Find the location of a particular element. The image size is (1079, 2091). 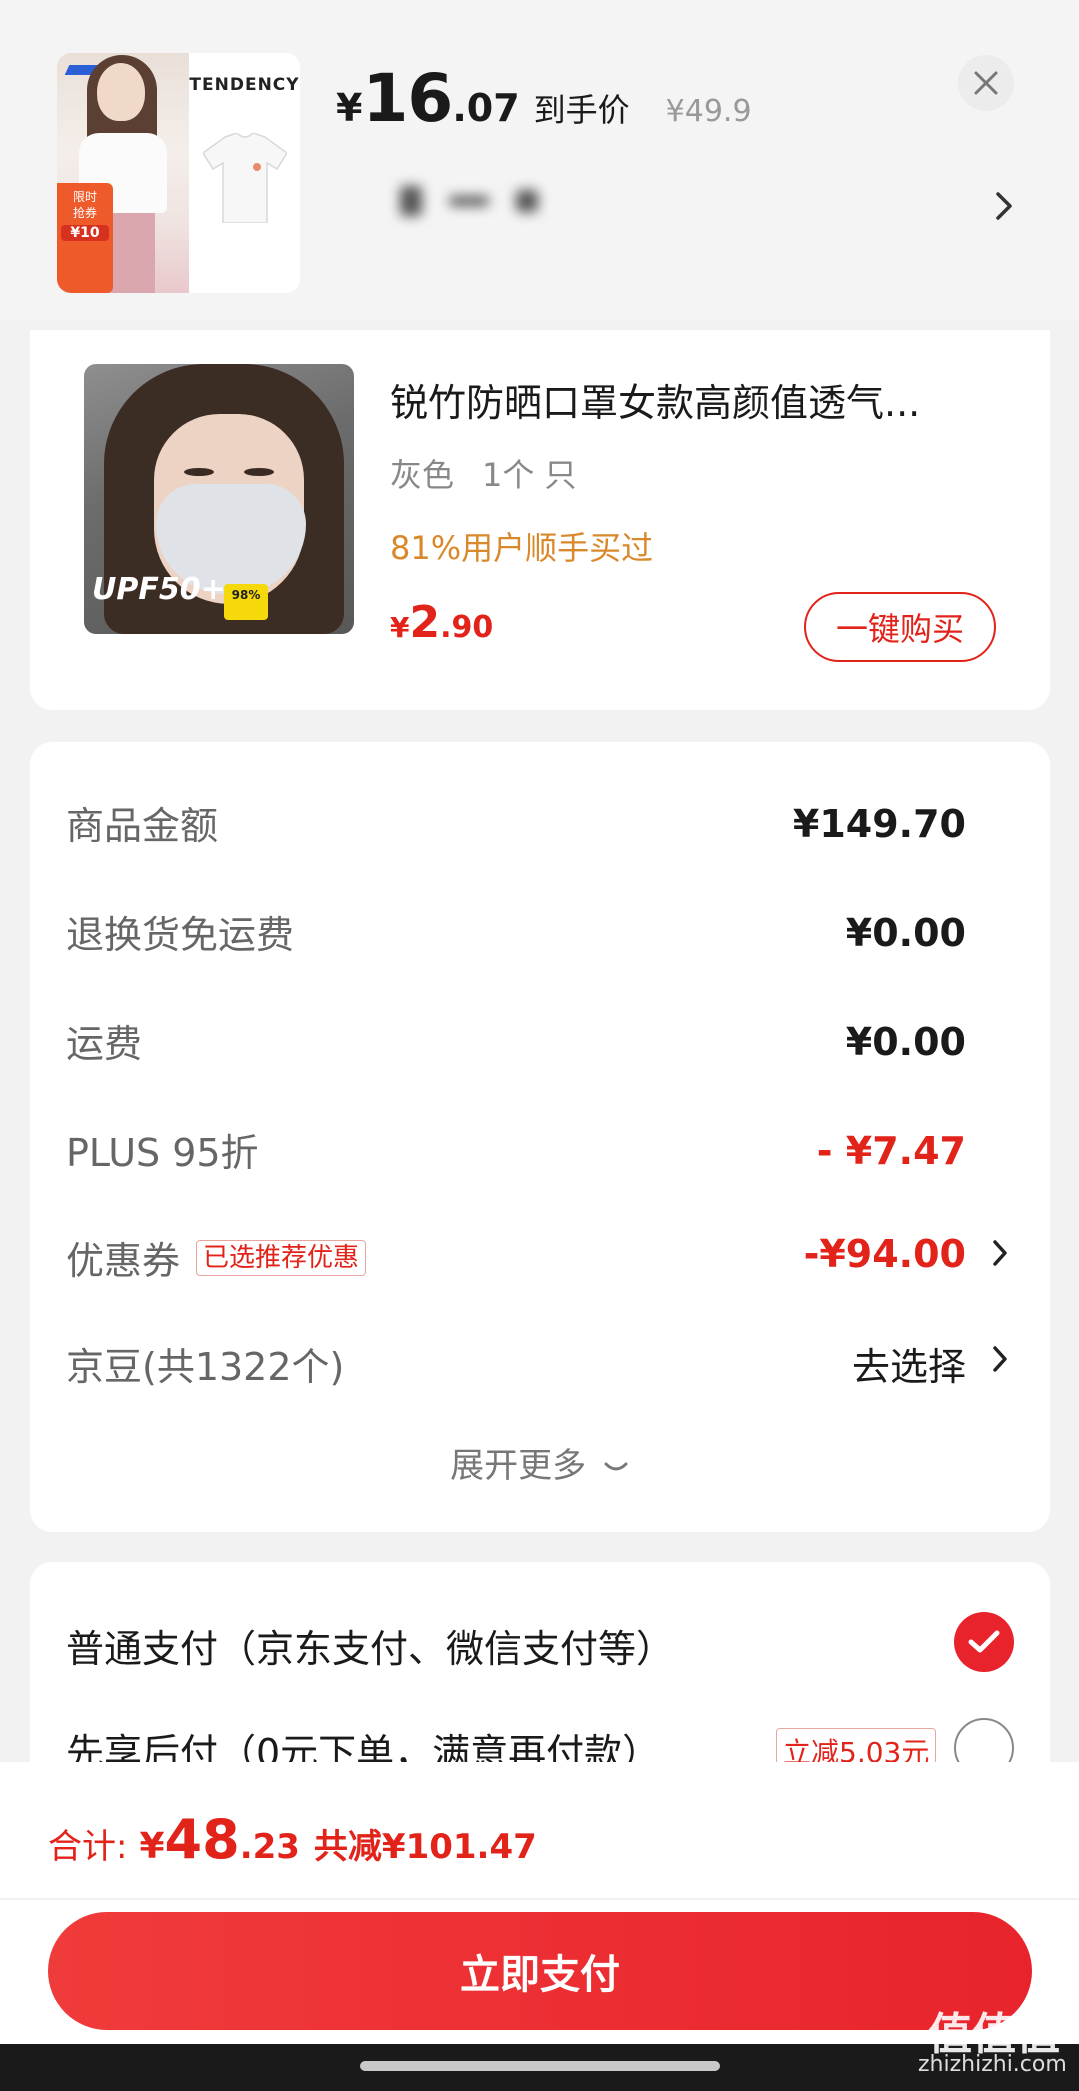

jingdou-chevron-icon is located at coordinates (1000, 1359).